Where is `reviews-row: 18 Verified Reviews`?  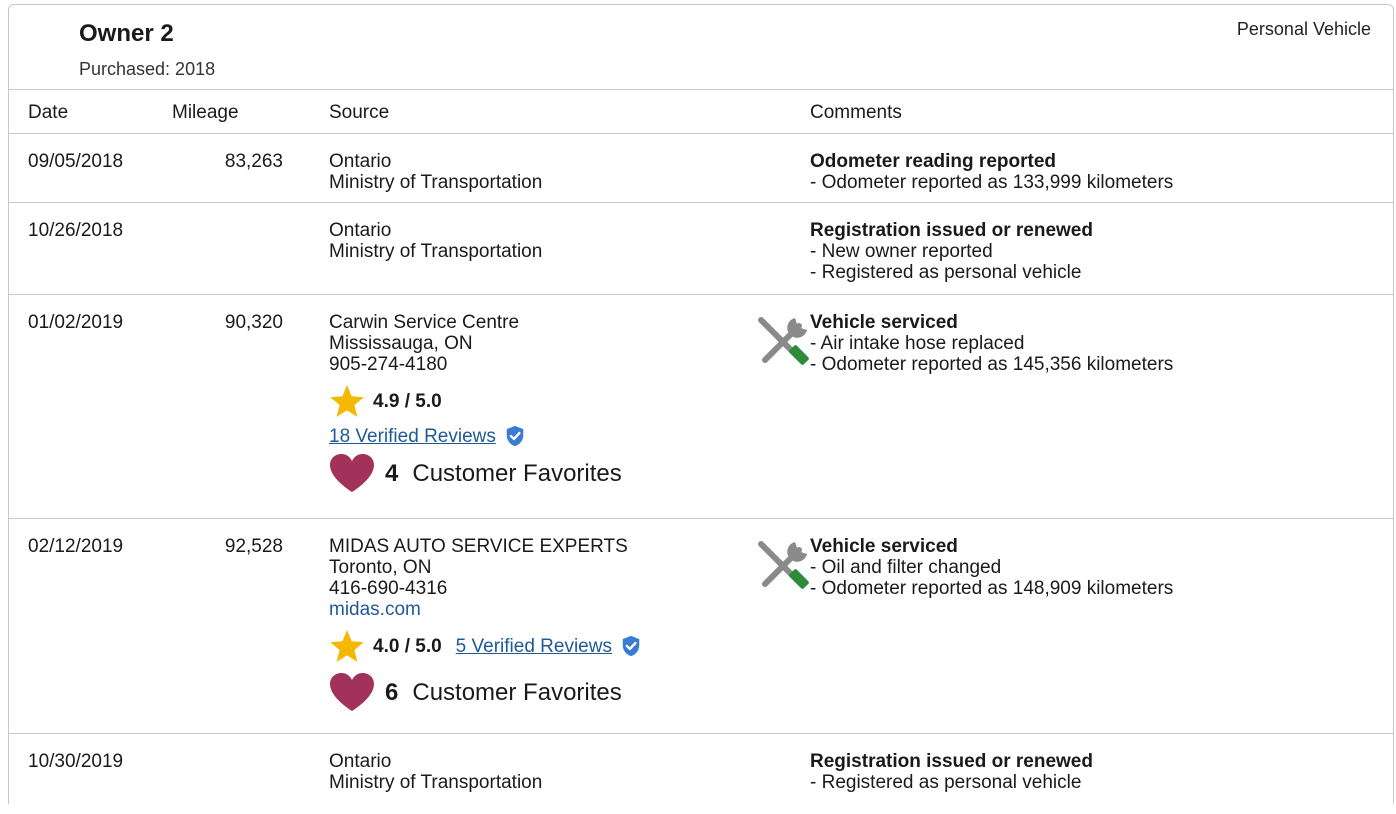 reviews-row: 18 Verified Reviews is located at coordinates (475, 436).